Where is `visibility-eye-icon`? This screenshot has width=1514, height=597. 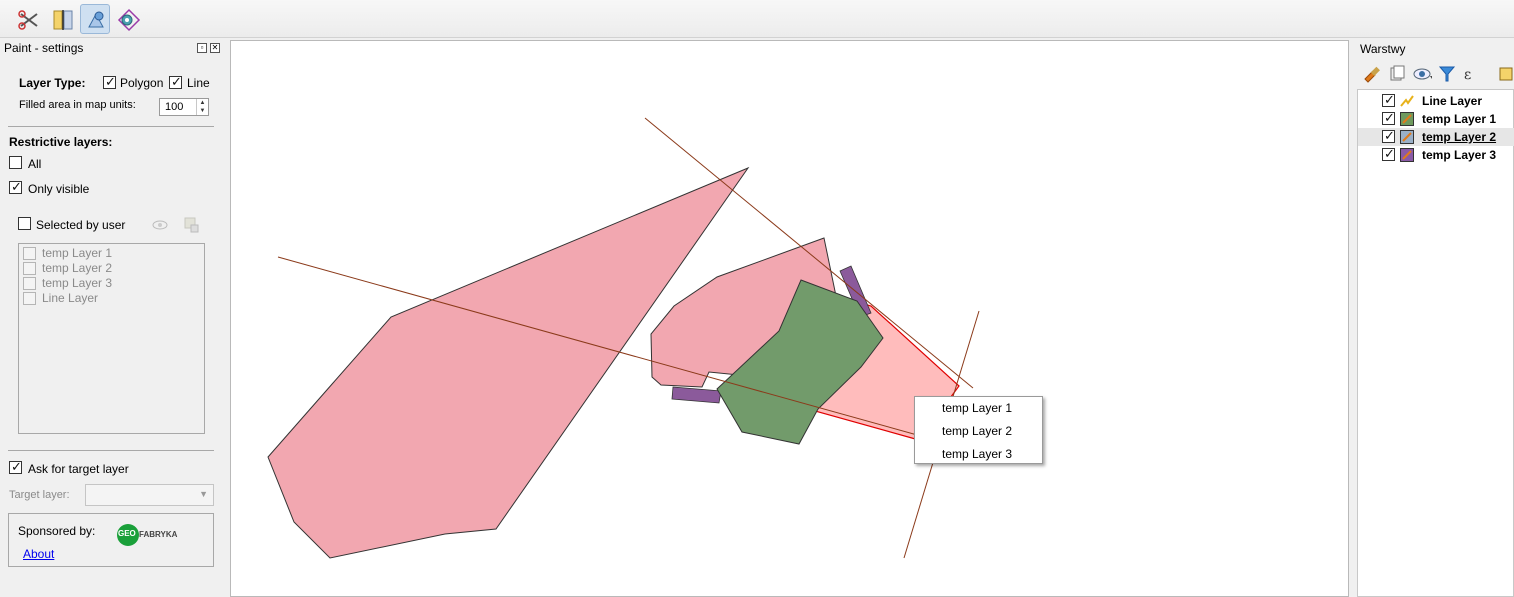 visibility-eye-icon is located at coordinates (1422, 74).